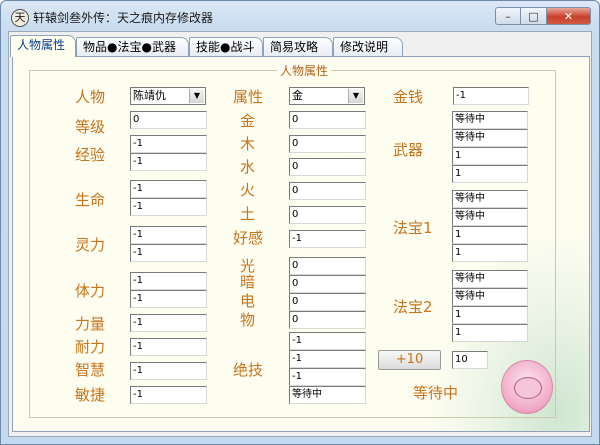  What do you see at coordinates (408, 150) in the screenshot?
I see `weapon-label: 武器` at bounding box center [408, 150].